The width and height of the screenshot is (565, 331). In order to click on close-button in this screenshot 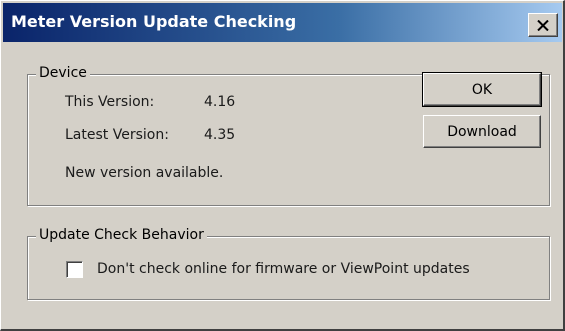, I will do `click(543, 25)`.